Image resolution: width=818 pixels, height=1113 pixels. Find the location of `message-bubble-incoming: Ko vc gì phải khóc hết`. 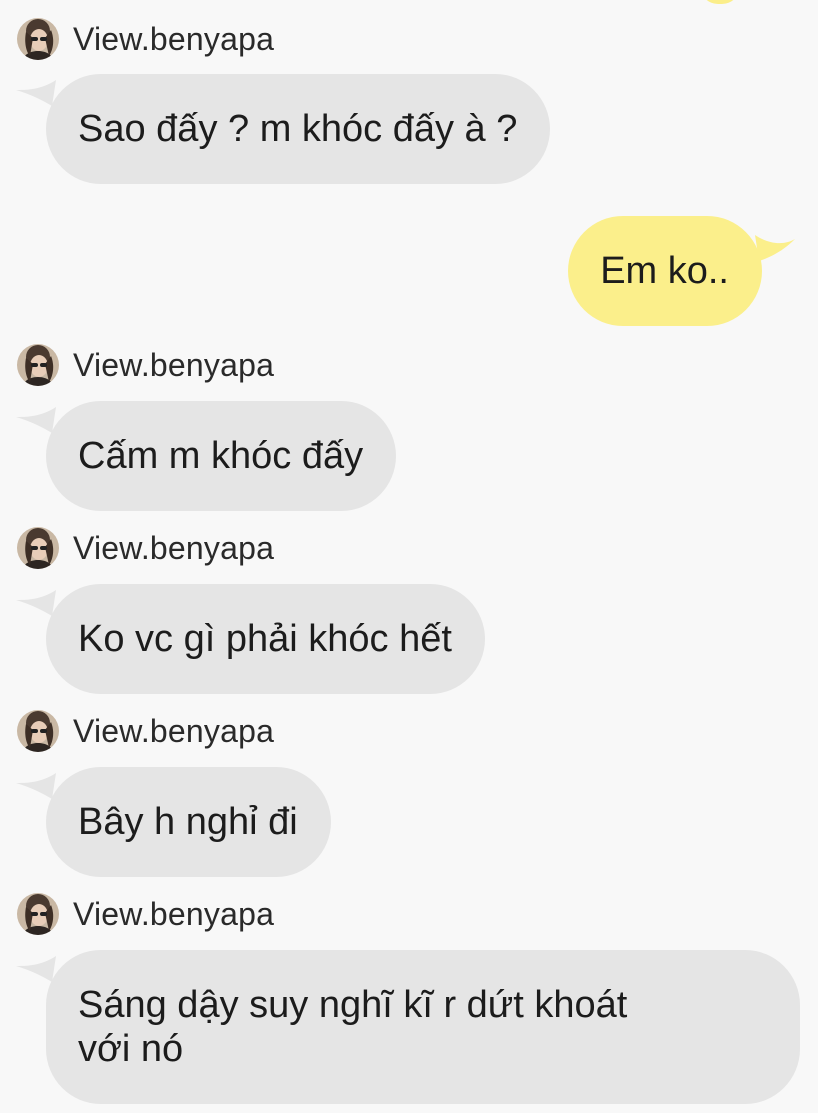

message-bubble-incoming: Ko vc gì phải khóc hết is located at coordinates (250, 639).